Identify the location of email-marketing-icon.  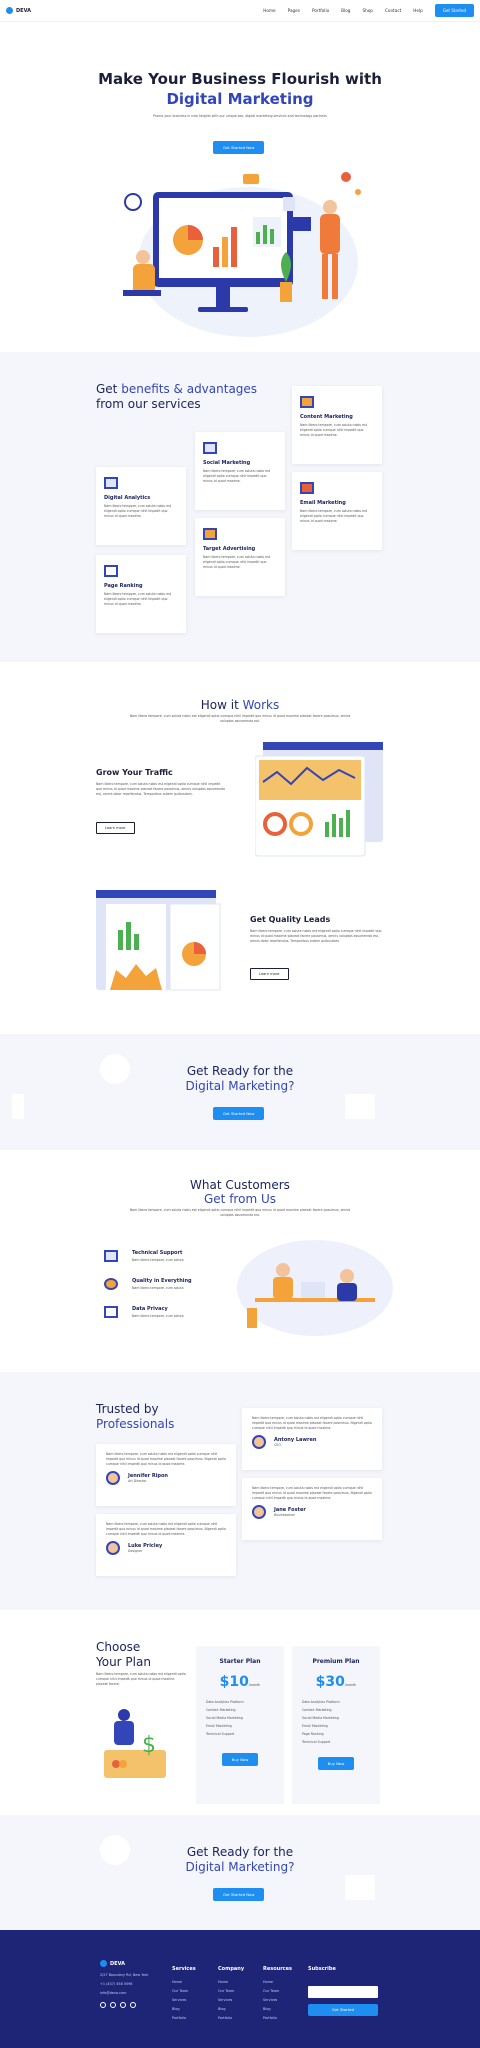
(307, 488).